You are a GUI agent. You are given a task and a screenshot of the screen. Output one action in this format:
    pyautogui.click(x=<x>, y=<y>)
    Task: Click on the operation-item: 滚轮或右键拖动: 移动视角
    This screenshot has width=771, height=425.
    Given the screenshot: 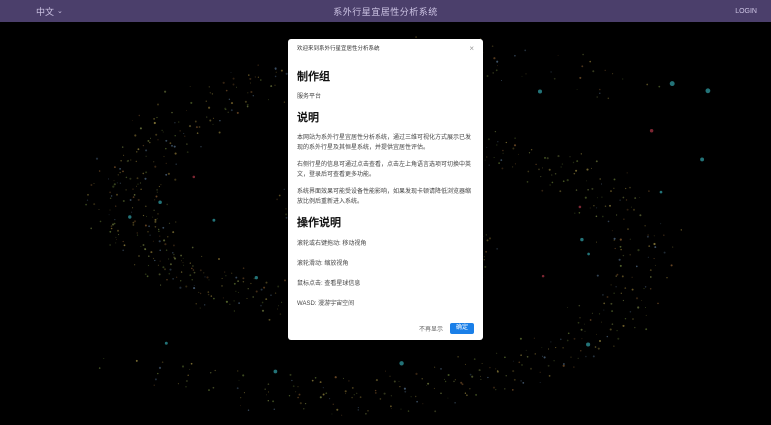 What is the action you would take?
    pyautogui.click(x=332, y=244)
    